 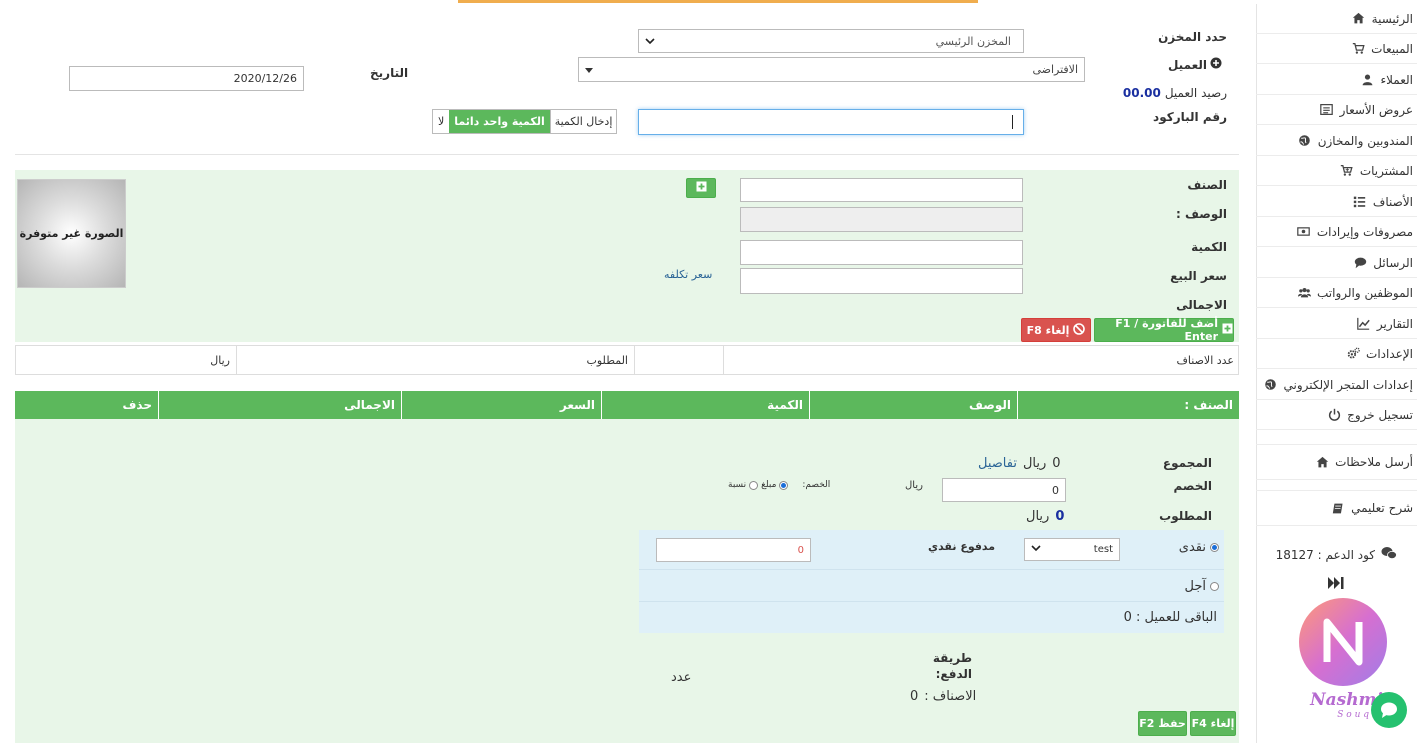 What do you see at coordinates (1060, 516) in the screenshot?
I see `required-value: 0` at bounding box center [1060, 516].